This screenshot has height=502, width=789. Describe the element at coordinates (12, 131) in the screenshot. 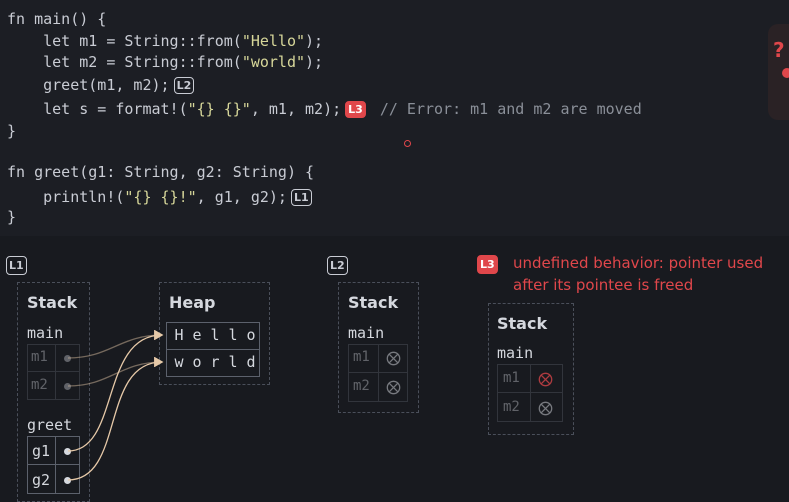

I see `code-line-6: }` at that location.